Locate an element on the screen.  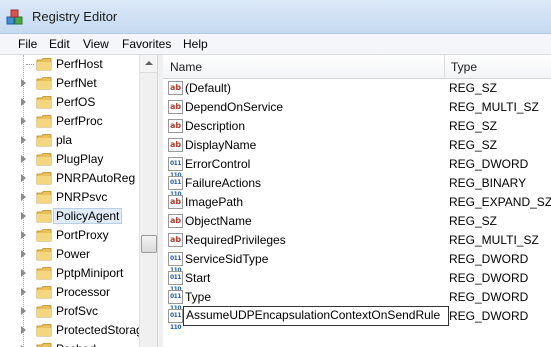
tree-item: Power is located at coordinates (70, 254).